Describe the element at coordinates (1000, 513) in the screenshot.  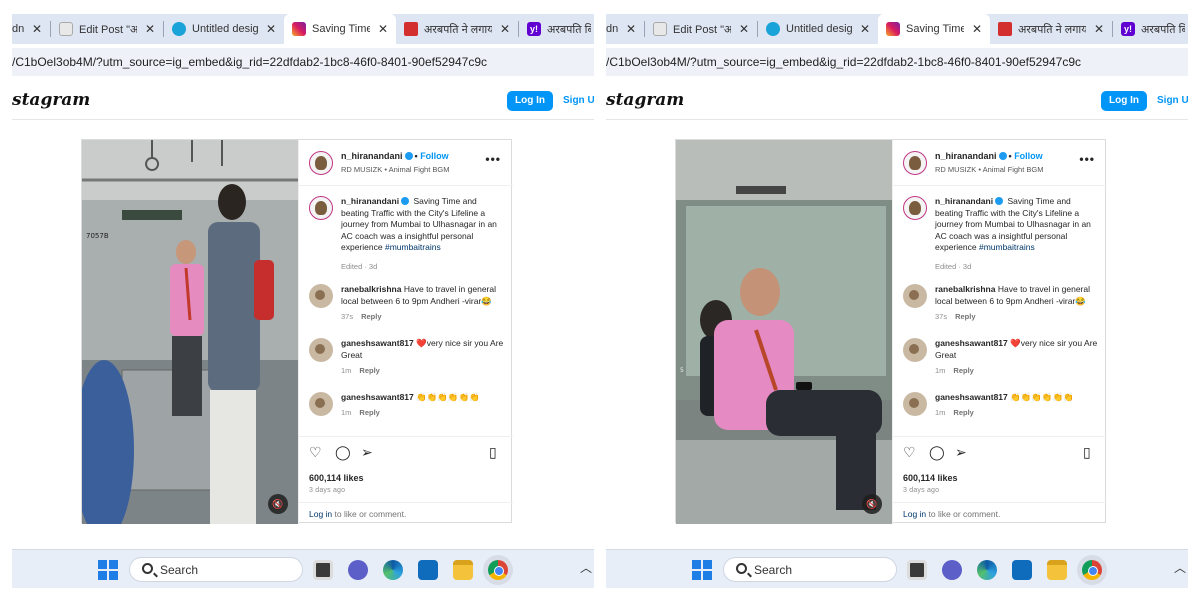
I see `login-prompt: Log in to like or comment.` at that location.